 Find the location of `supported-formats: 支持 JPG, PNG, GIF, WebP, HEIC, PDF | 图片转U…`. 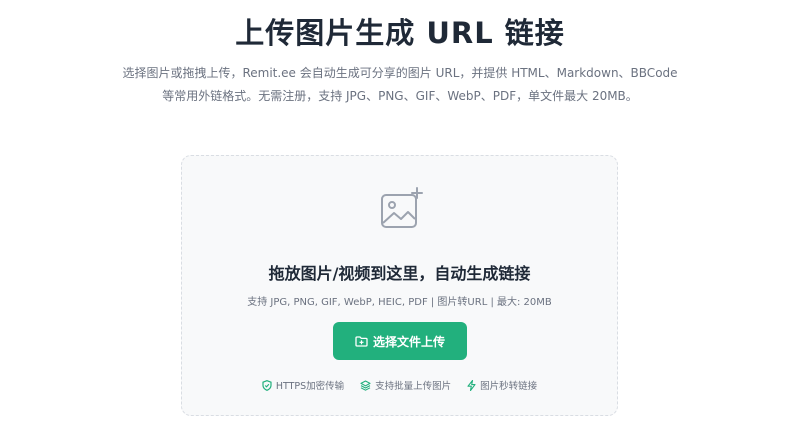

supported-formats: 支持 JPG, PNG, GIF, WebP, HEIC, PDF | 图片转U… is located at coordinates (399, 302).